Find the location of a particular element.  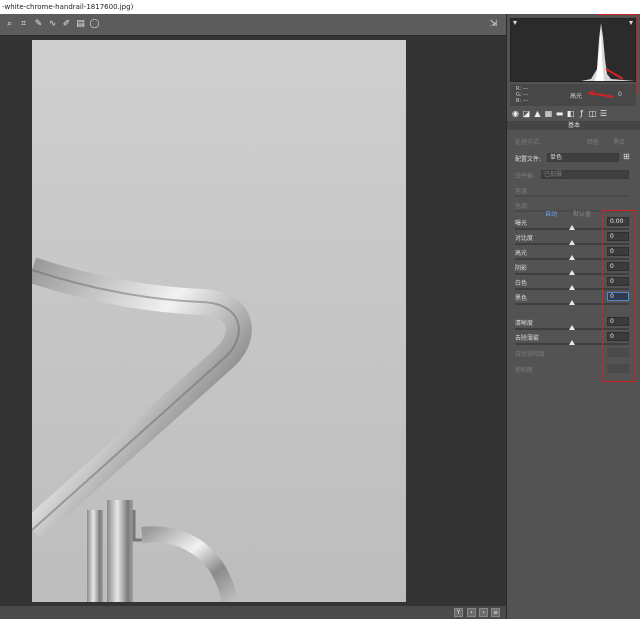

view-options-button: ≡ is located at coordinates (495, 612).